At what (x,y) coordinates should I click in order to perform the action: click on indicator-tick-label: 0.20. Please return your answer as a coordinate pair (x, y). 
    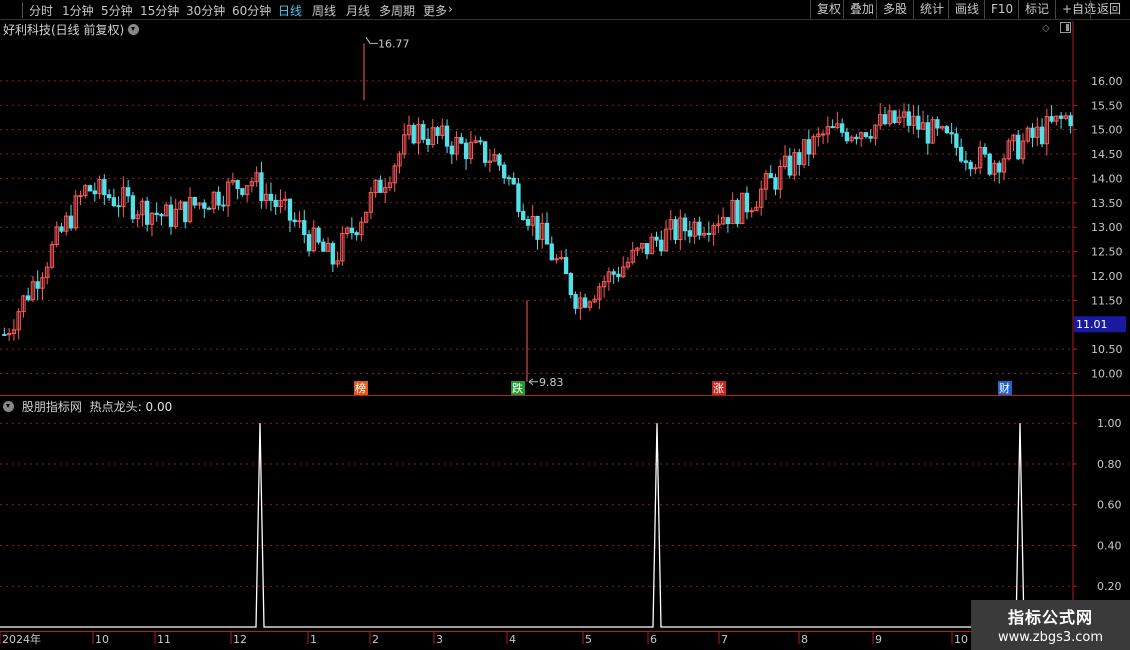
    Looking at the image, I should click on (1109, 586).